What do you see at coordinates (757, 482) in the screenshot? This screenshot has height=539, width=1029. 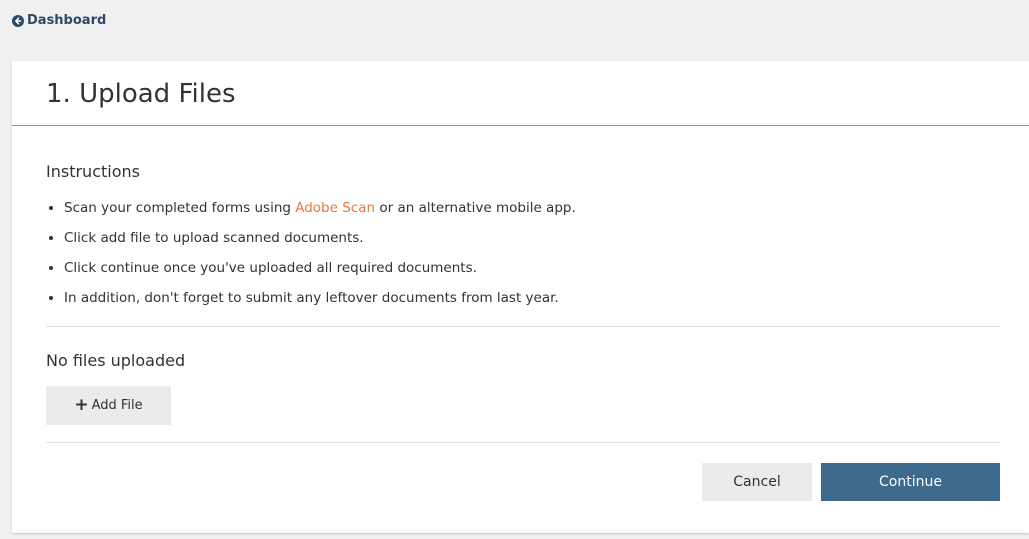 I see `cancel-button: Cancel` at bounding box center [757, 482].